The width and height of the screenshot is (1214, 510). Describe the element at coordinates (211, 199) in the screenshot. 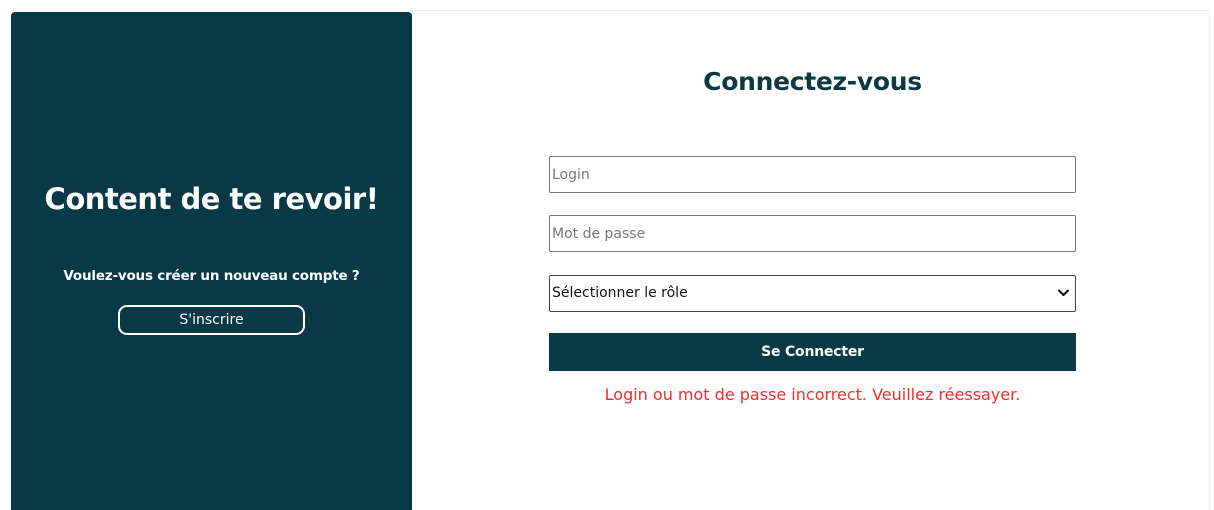

I see `welcome-title: Content de te revoir!` at that location.